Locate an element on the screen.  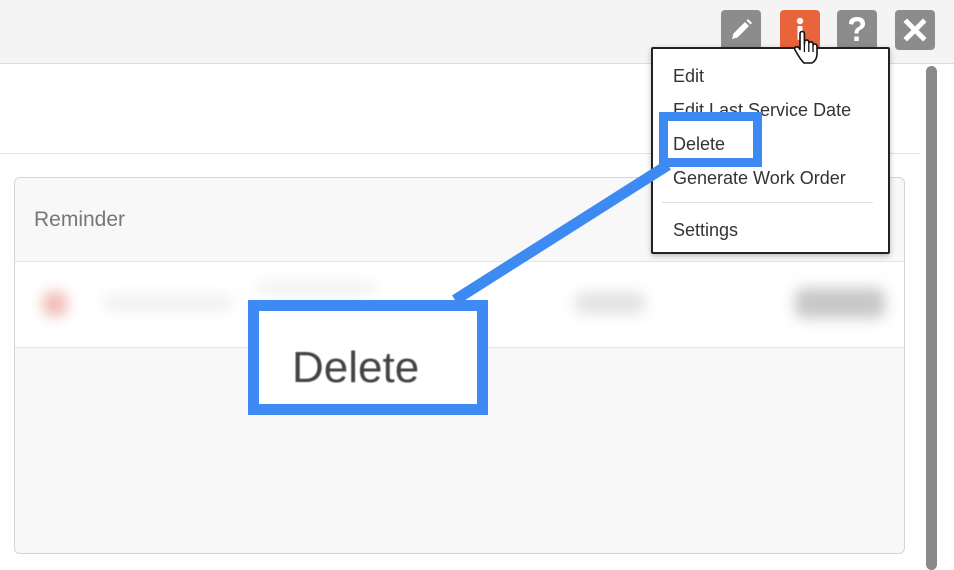
hand-cursor-icon is located at coordinates (805, 47).